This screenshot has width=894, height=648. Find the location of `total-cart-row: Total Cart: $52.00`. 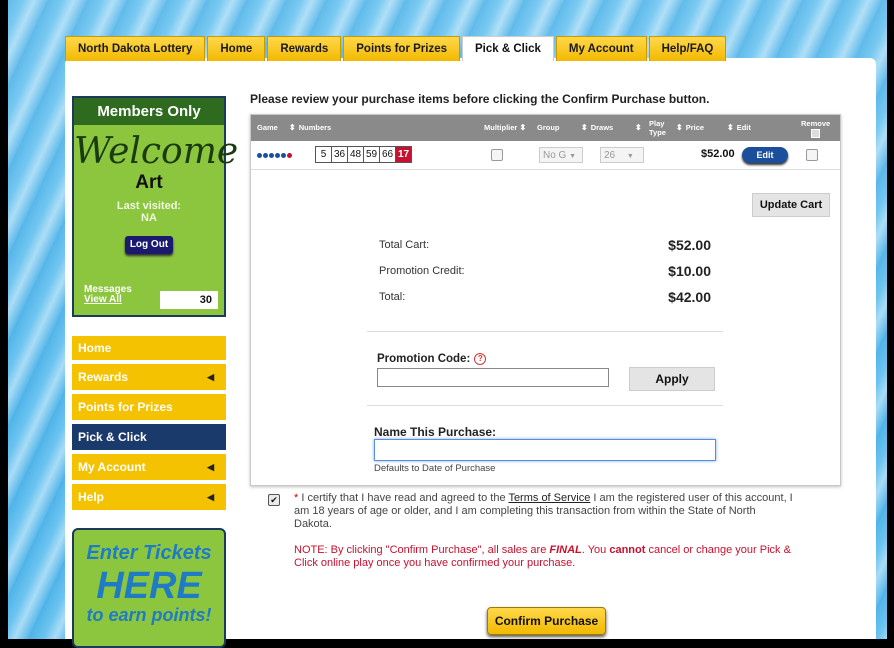

total-cart-row: Total Cart: $52.00 is located at coordinates (545, 251).